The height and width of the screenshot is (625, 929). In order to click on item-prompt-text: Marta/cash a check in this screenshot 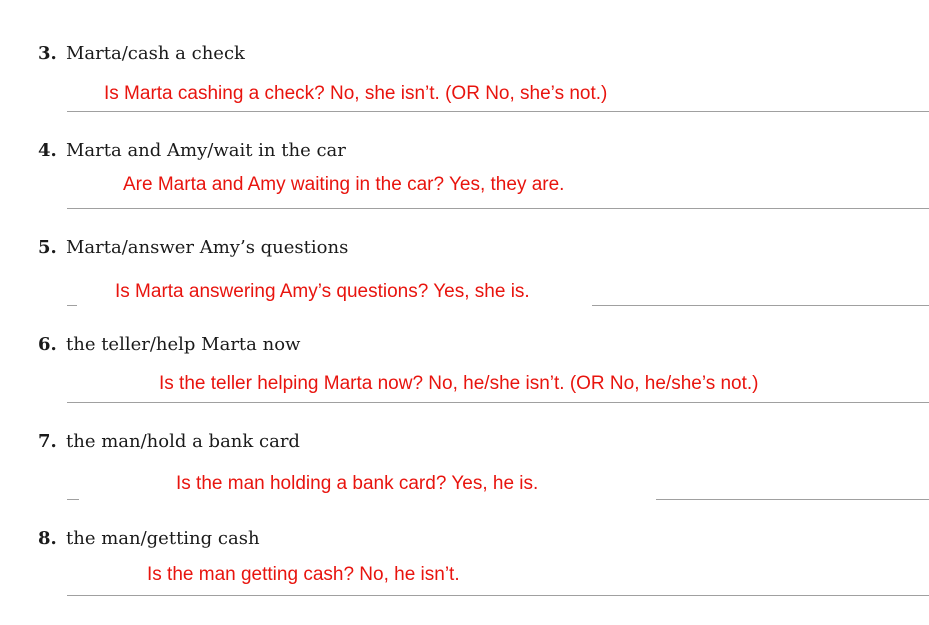, I will do `click(155, 53)`.